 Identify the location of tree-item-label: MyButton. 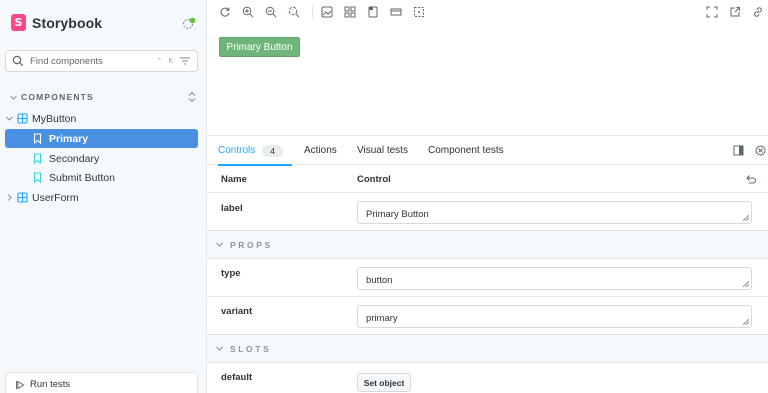
(54, 118).